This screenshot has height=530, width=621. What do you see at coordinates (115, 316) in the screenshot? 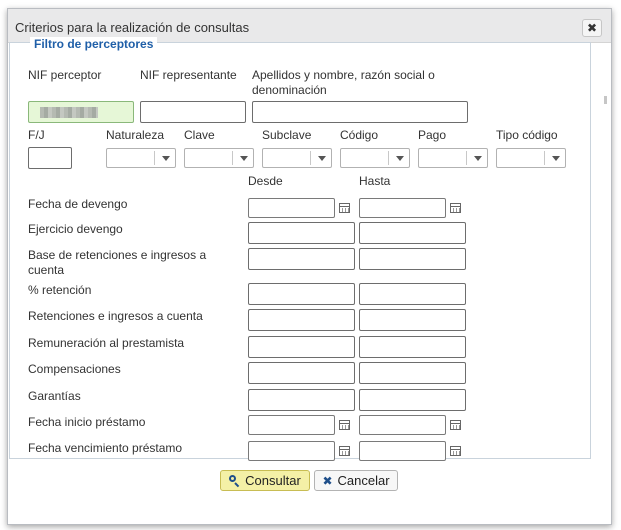
I see `retenciones-ingresos-label: Retenciones e ingresos a cuenta` at bounding box center [115, 316].